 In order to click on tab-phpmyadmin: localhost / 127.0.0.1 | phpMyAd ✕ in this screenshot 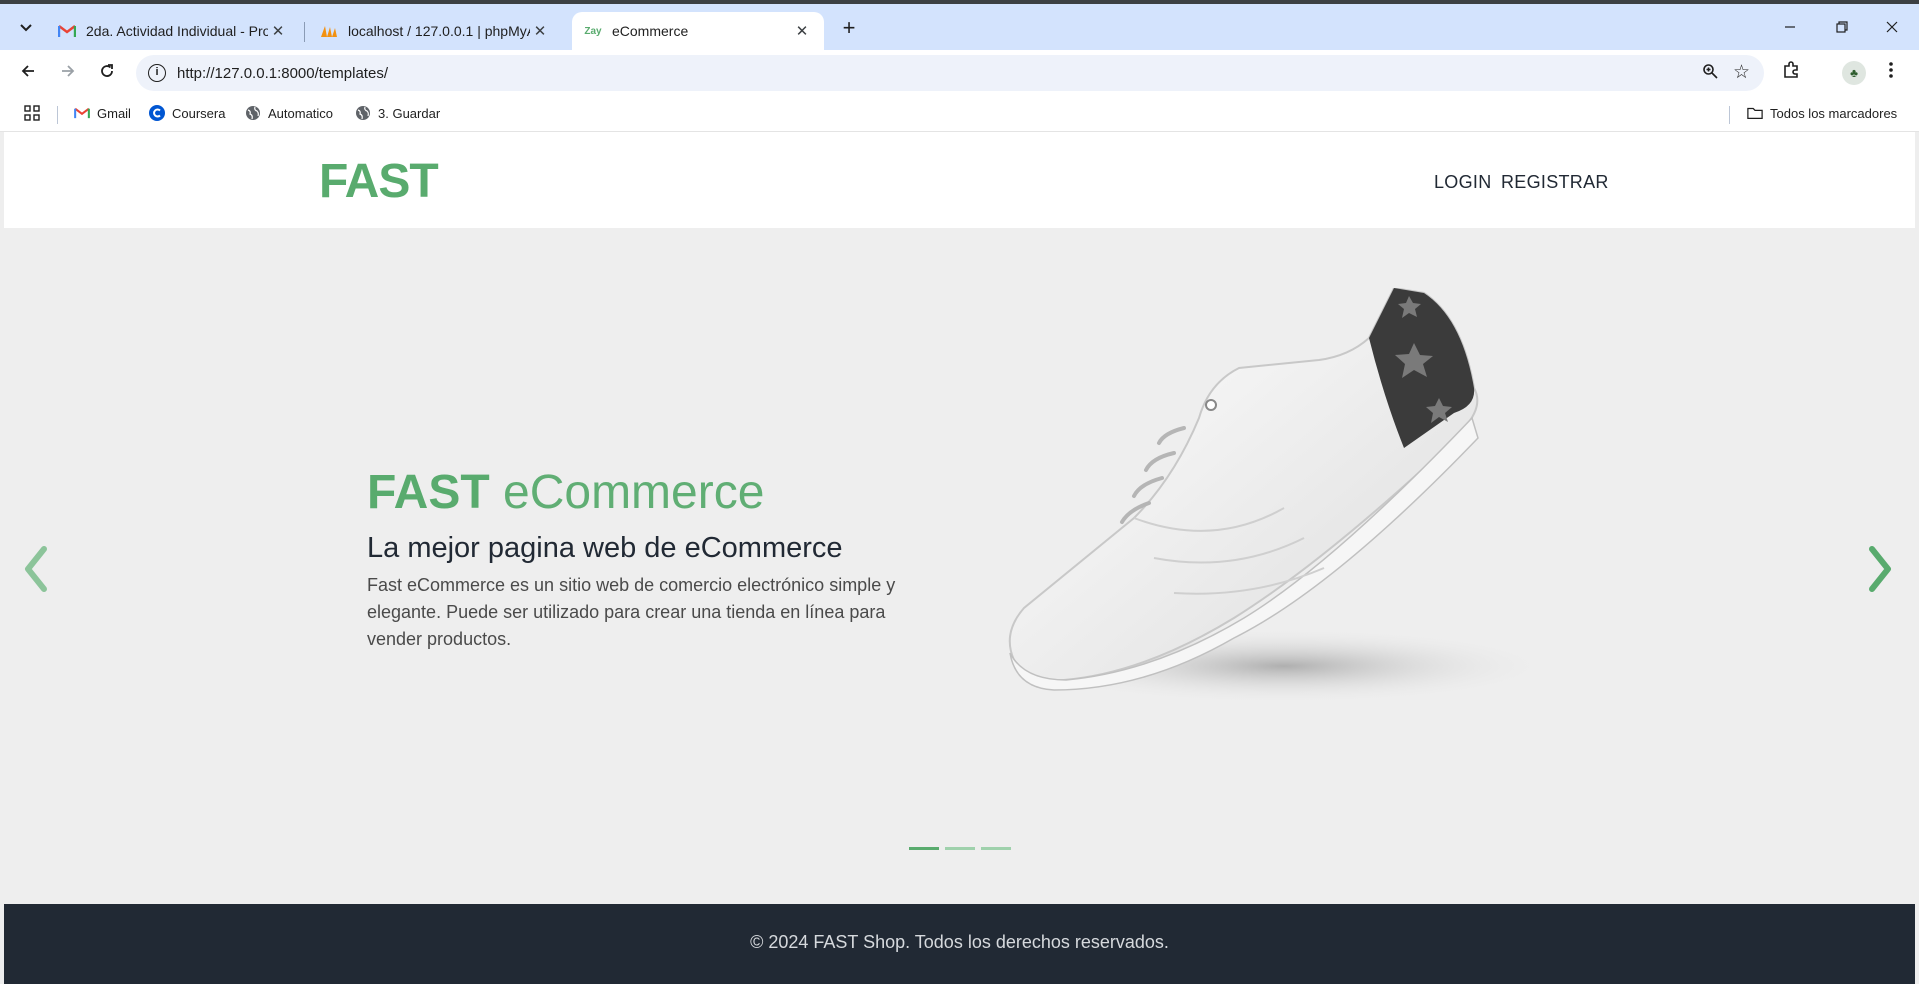, I will do `click(435, 31)`.